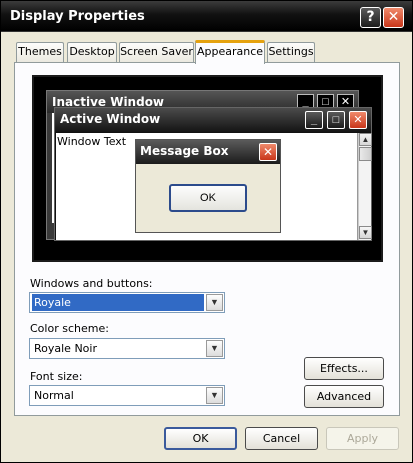  Describe the element at coordinates (40, 52) in the screenshot. I see `tab-themes: Themes` at that location.